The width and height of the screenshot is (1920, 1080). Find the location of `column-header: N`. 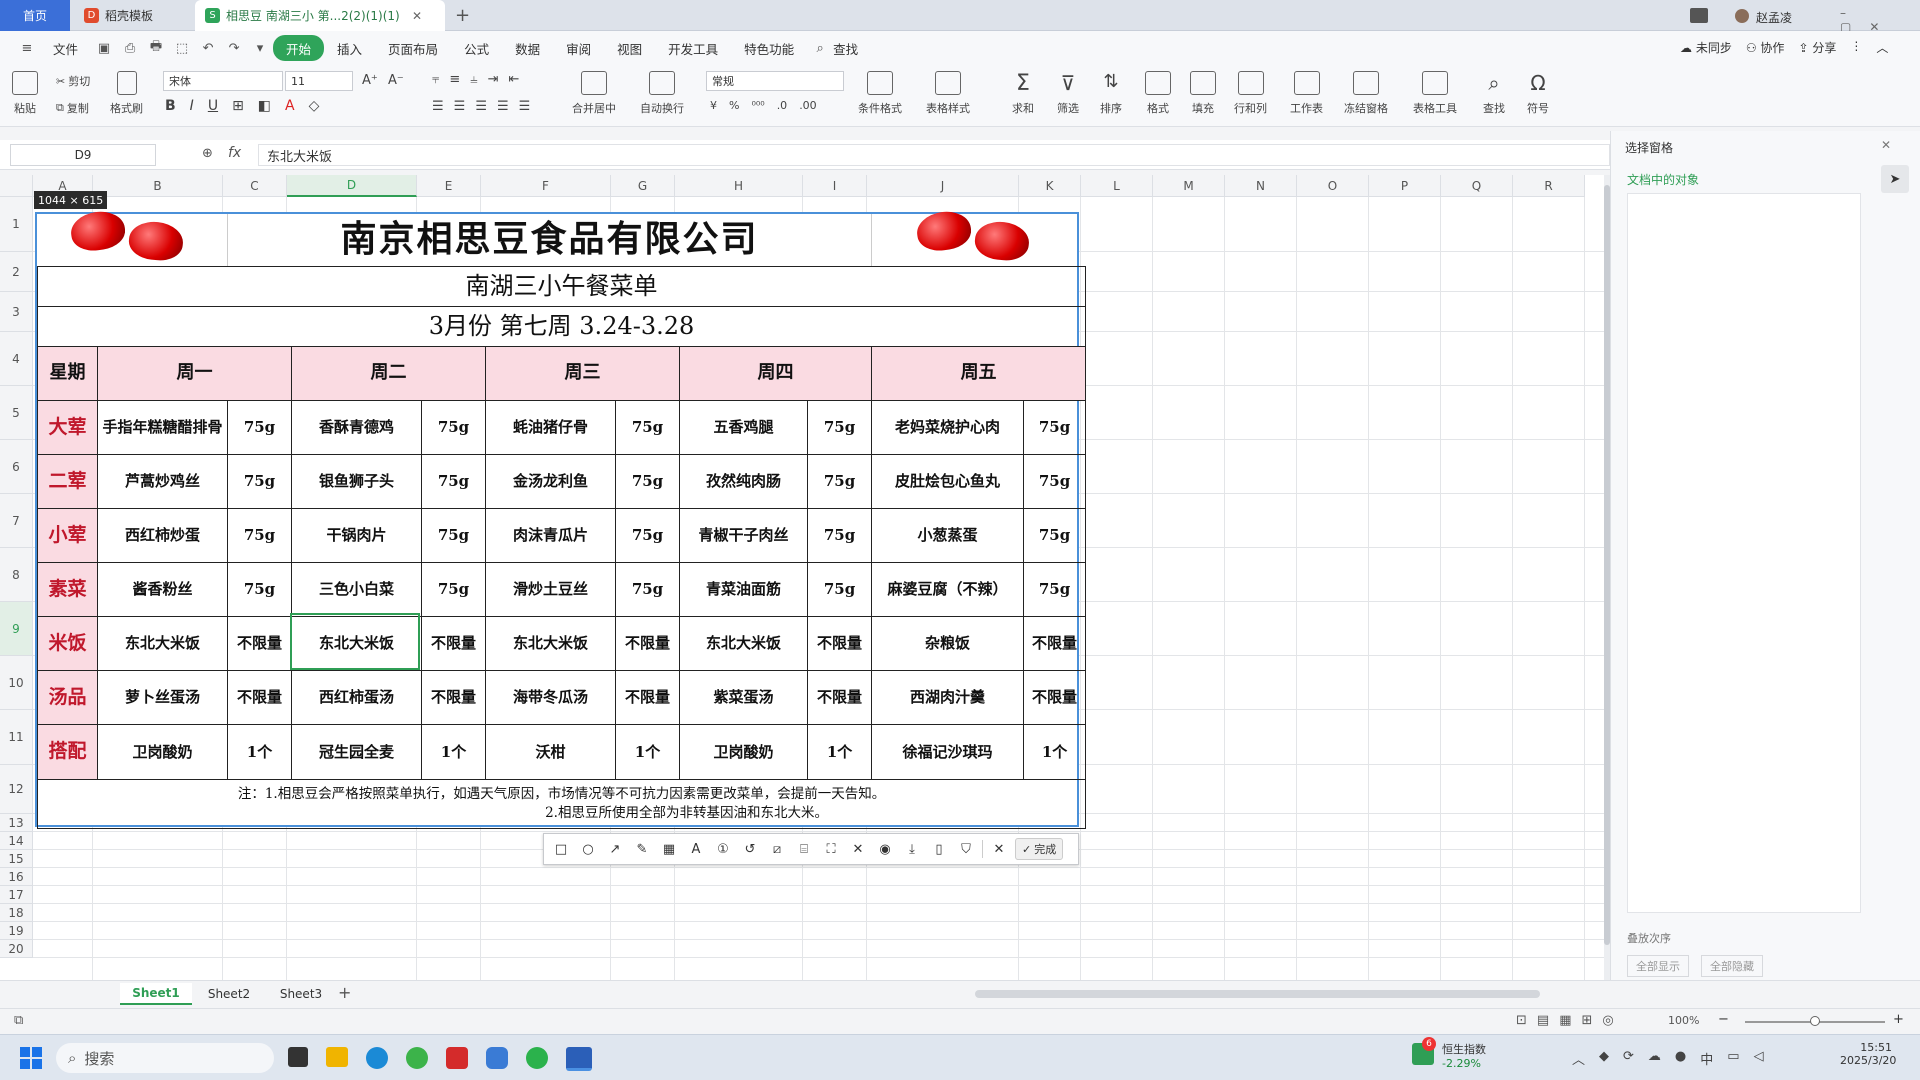

column-header: N is located at coordinates (1261, 186).